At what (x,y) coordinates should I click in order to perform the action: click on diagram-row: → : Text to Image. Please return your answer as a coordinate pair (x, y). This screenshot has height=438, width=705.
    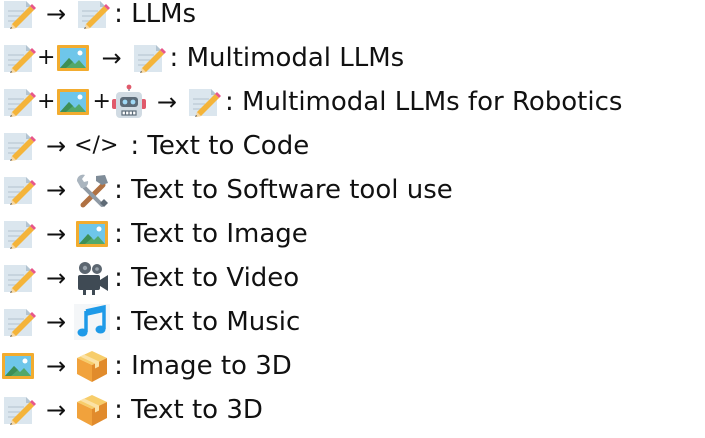
    Looking at the image, I should click on (154, 234).